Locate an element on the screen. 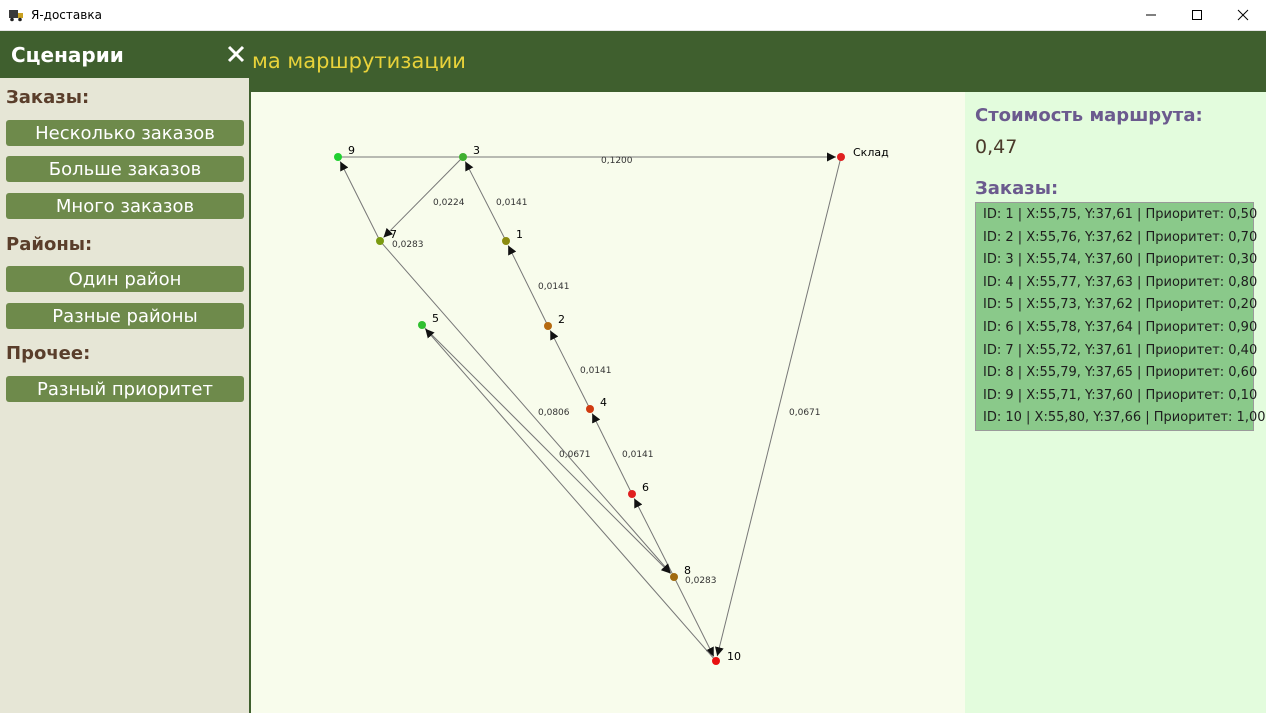 This screenshot has width=1266, height=717. node-label: Склад is located at coordinates (871, 152).